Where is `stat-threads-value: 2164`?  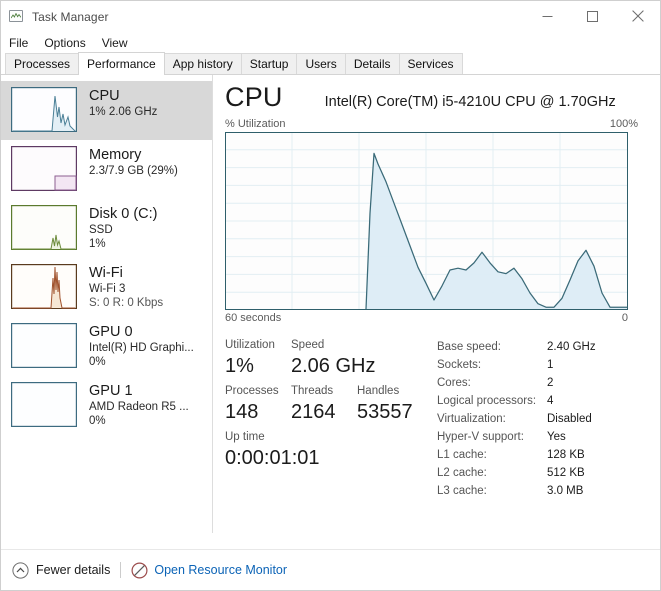
stat-threads-value: 2164 is located at coordinates (313, 412).